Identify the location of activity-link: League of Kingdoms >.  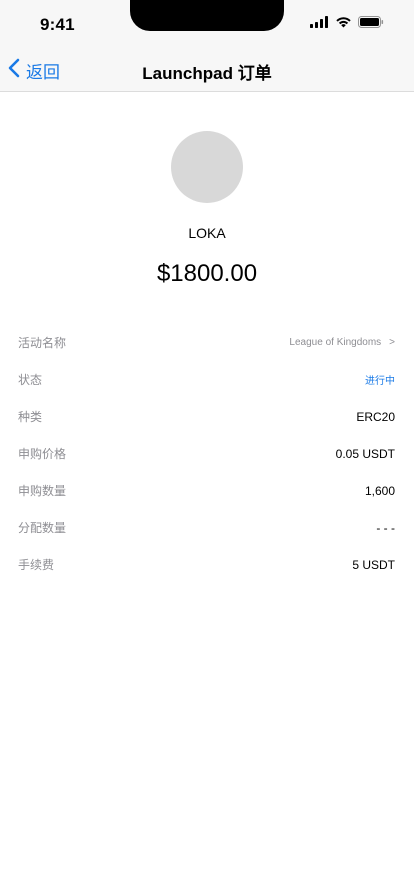
(342, 342).